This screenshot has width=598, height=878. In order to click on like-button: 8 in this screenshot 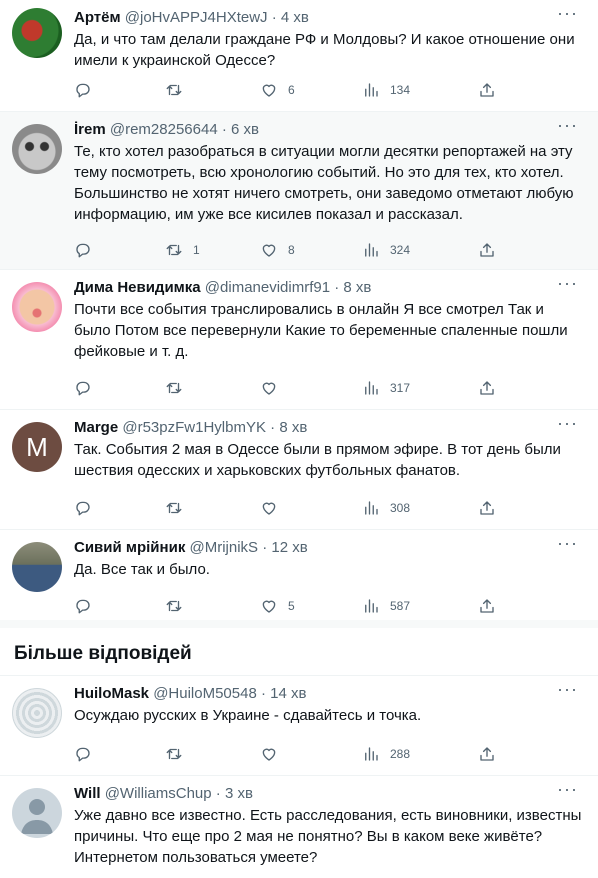, I will do `click(277, 250)`.